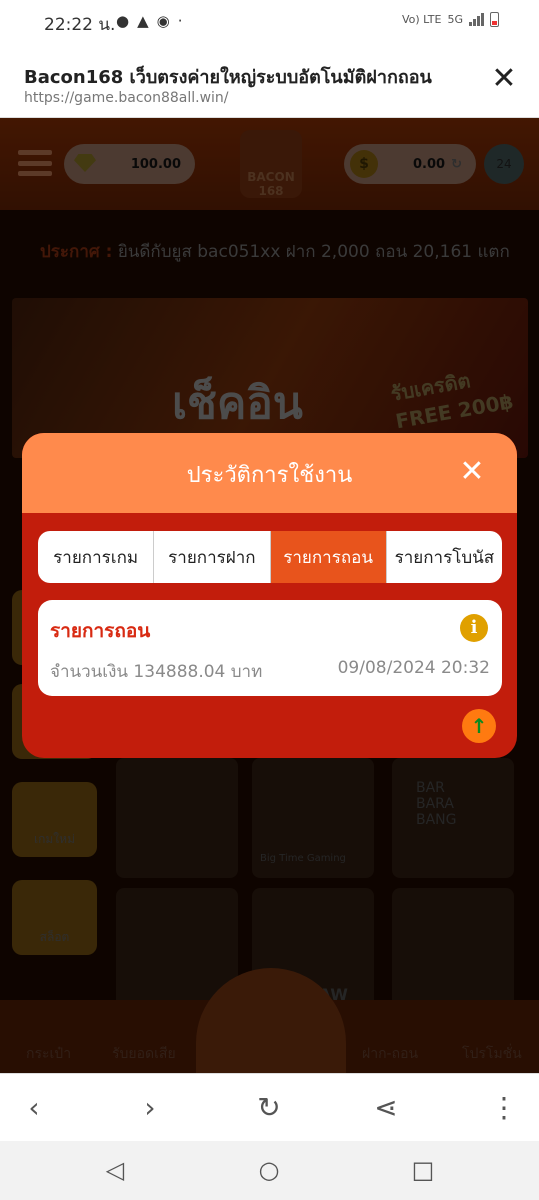 This screenshot has height=1200, width=539. Describe the element at coordinates (269, 475) in the screenshot. I see `modal-title: ประวัติการใช้งาน` at that location.